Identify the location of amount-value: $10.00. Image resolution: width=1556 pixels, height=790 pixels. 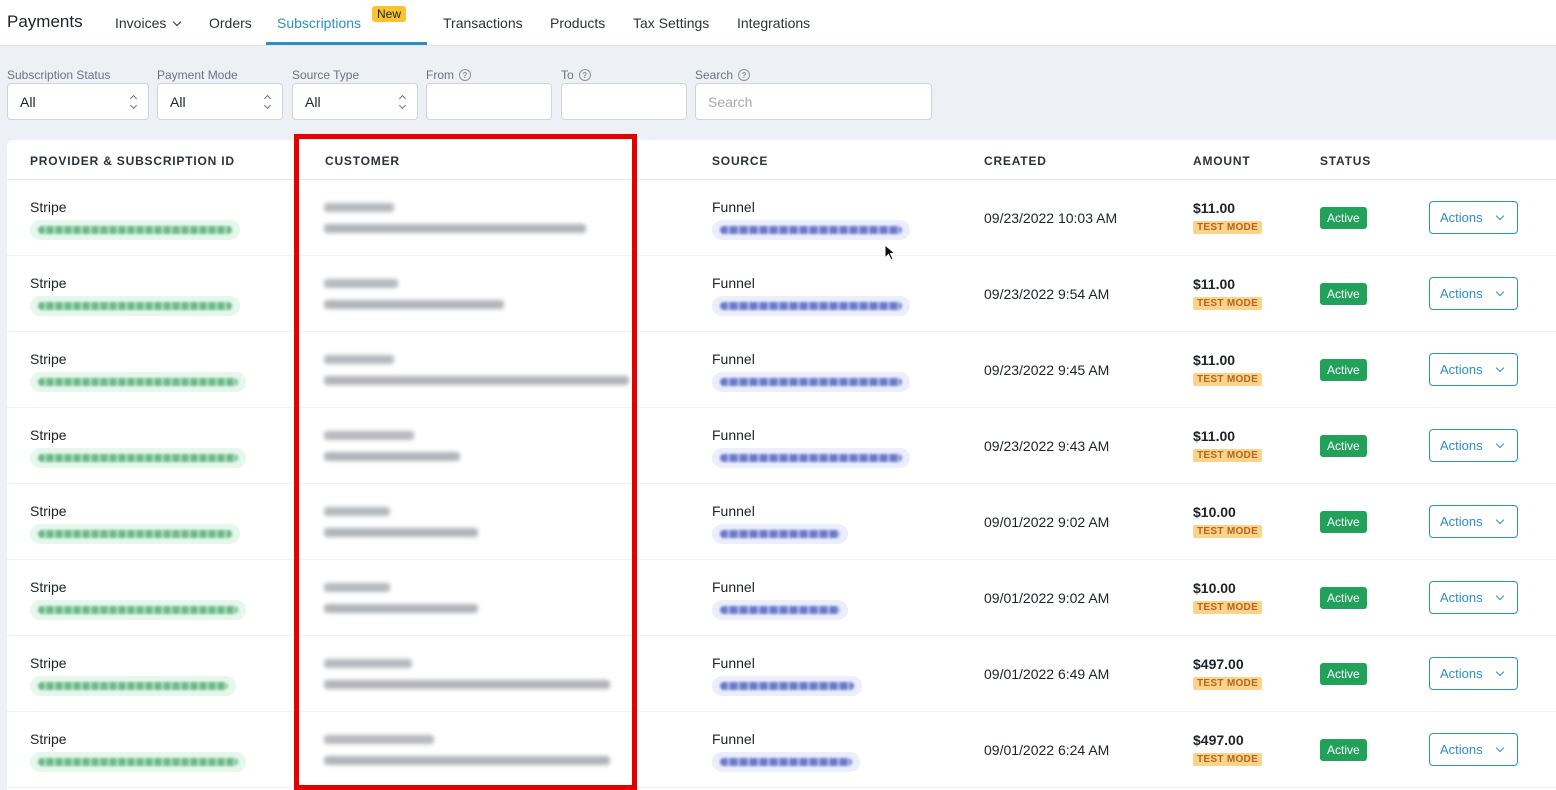
(1214, 588).